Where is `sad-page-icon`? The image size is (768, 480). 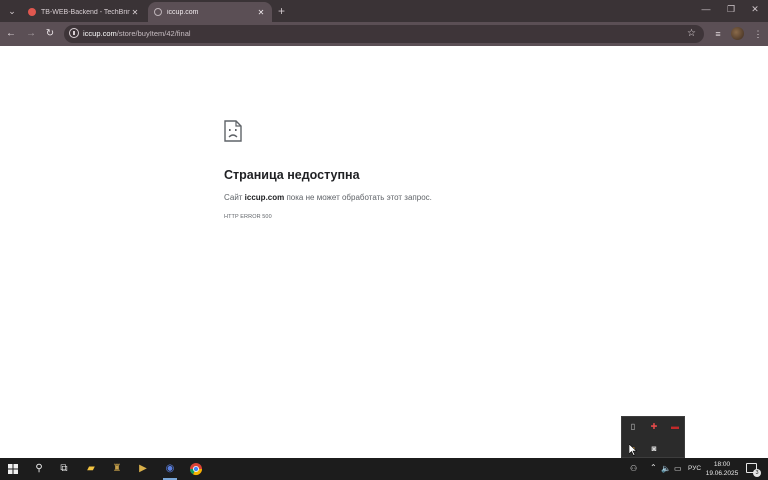
sad-page-icon is located at coordinates (233, 131).